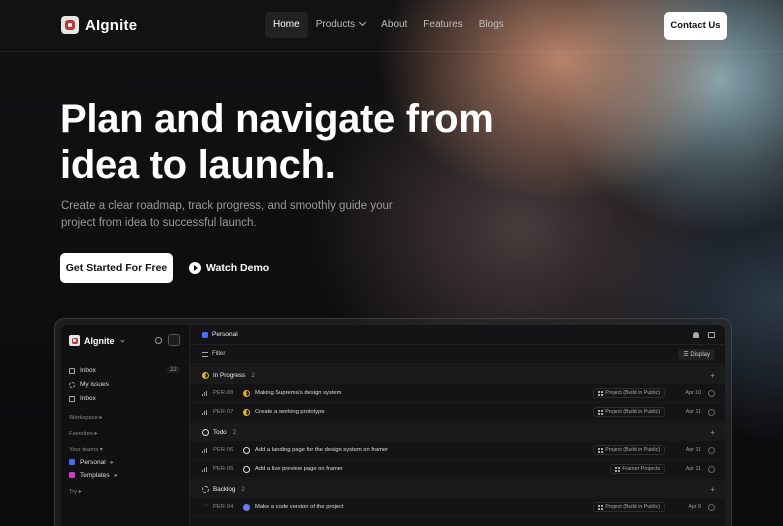 The height and width of the screenshot is (526, 783). Describe the element at coordinates (700, 355) in the screenshot. I see `display-label: Display` at that location.